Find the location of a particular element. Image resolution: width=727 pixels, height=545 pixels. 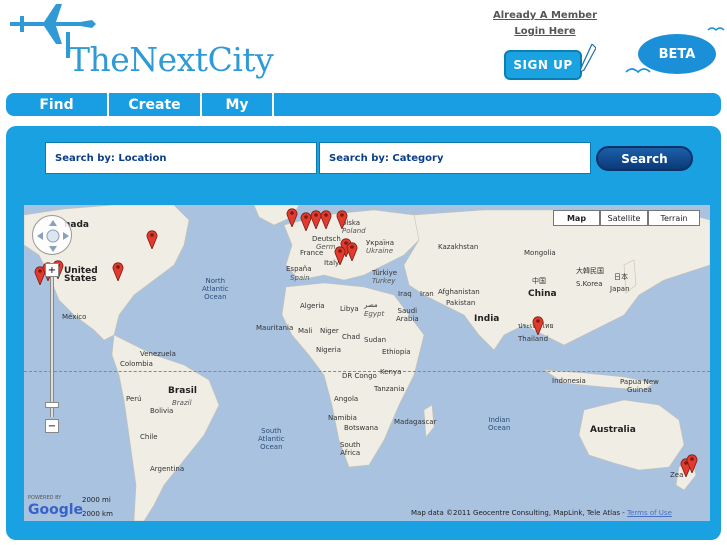

label-iran: Iran is located at coordinates (427, 294).